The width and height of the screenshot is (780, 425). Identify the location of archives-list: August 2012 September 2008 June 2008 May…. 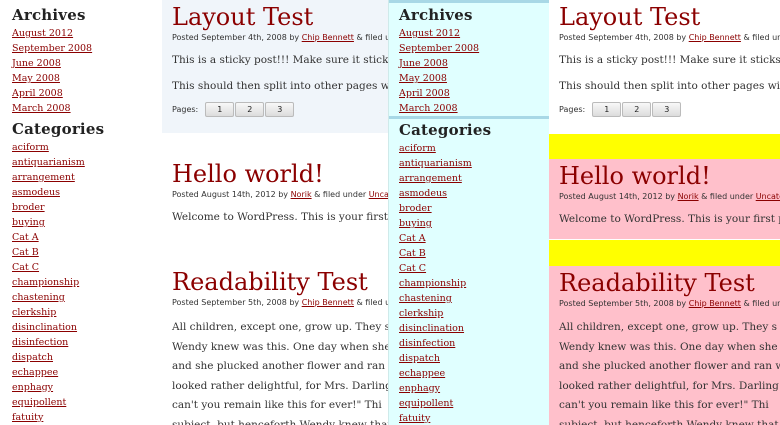
(474, 71).